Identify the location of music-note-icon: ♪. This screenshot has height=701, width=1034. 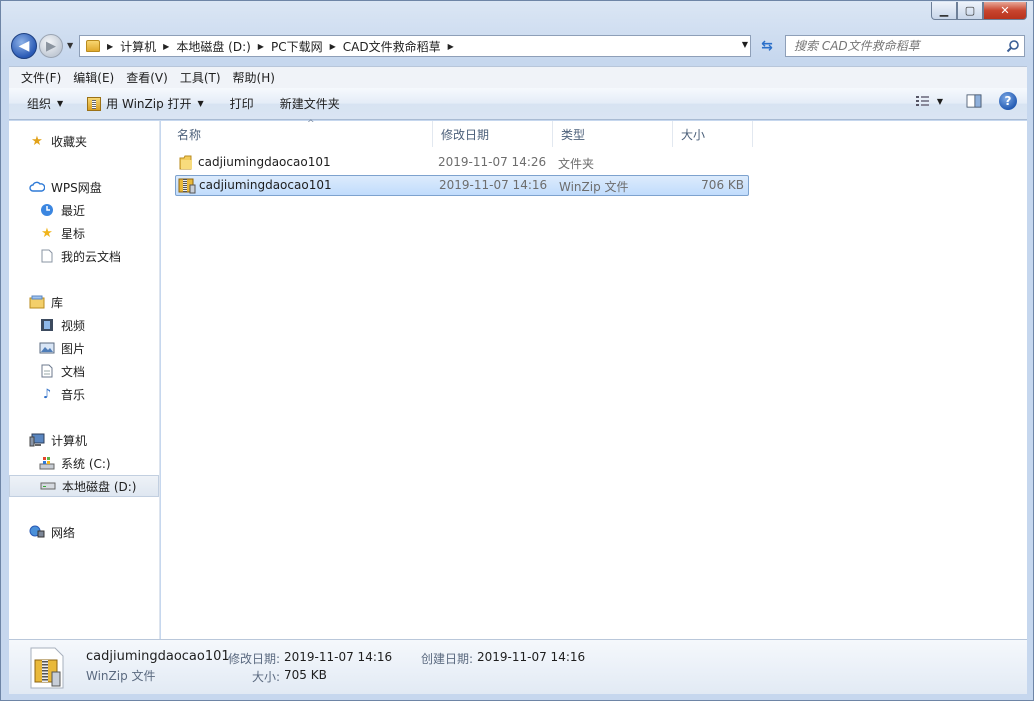
(47, 394).